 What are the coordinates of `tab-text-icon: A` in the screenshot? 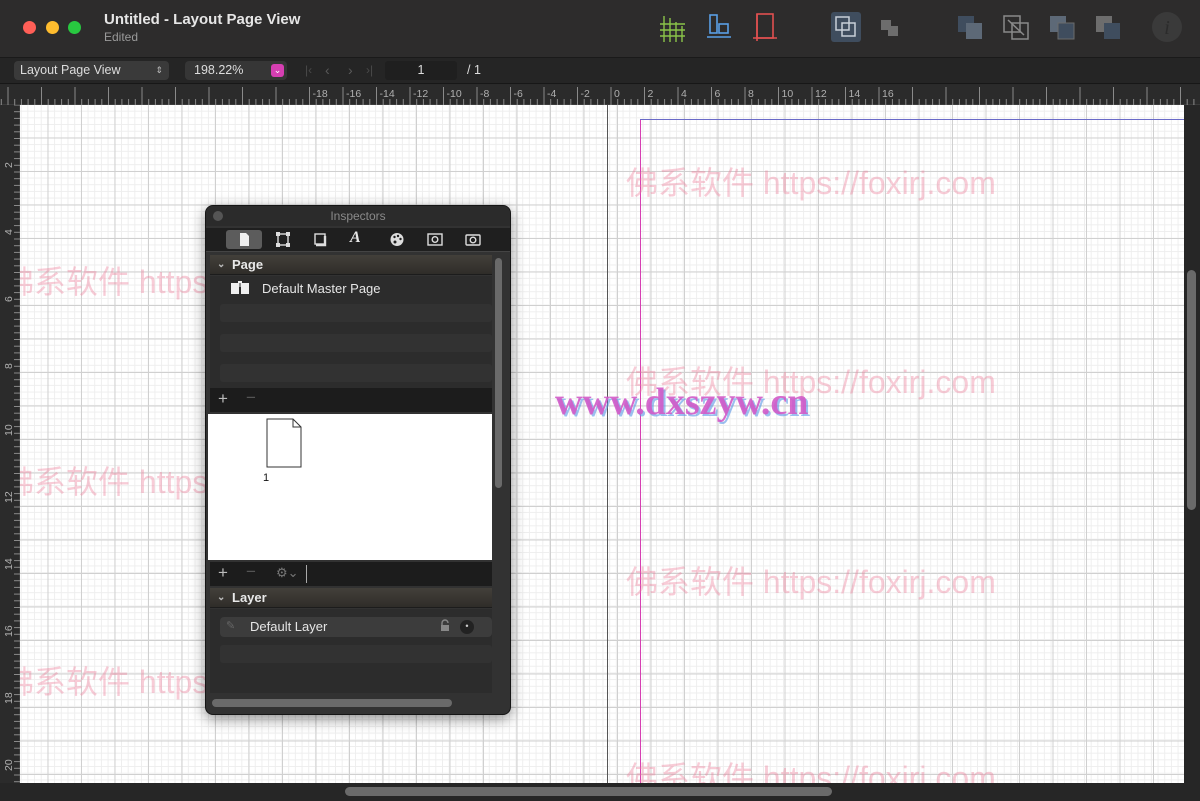 It's located at (355, 238).